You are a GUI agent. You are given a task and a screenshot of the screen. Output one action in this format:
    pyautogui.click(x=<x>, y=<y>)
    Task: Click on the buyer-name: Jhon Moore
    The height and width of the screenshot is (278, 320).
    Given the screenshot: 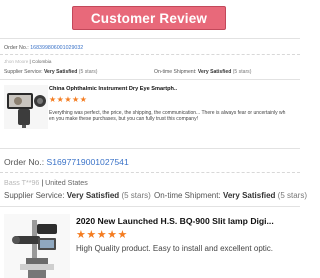 What is the action you would take?
    pyautogui.click(x=16, y=61)
    